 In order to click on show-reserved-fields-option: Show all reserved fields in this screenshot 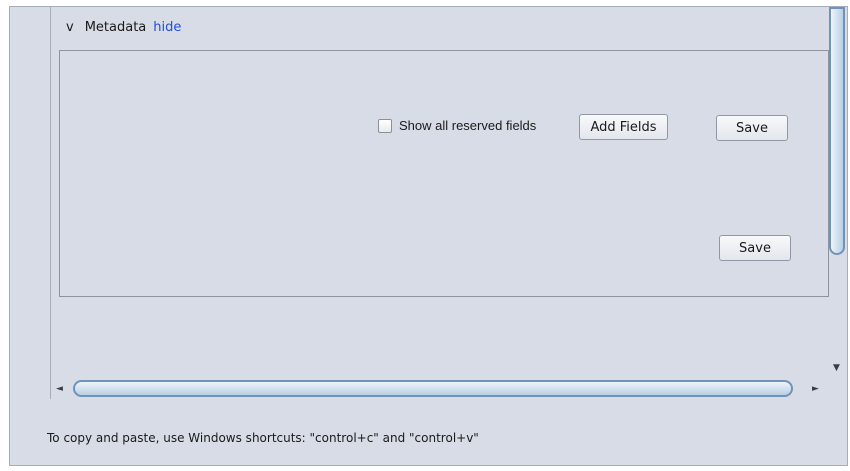, I will do `click(457, 125)`.